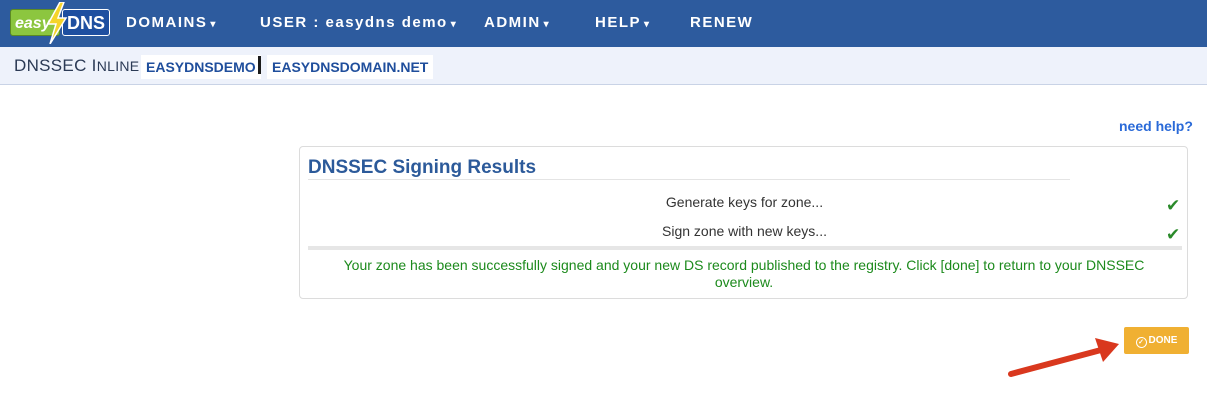 The image size is (1207, 411). I want to click on nav-admin-menu: ADMIN ▾, so click(516, 23).